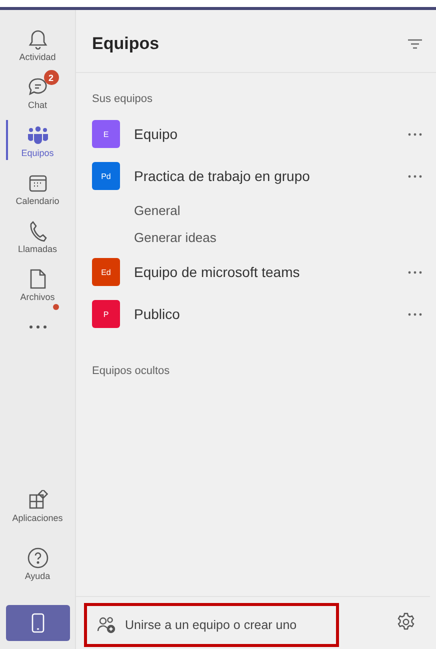 The image size is (436, 649). I want to click on channel-item: Generar ideas, so click(257, 237).